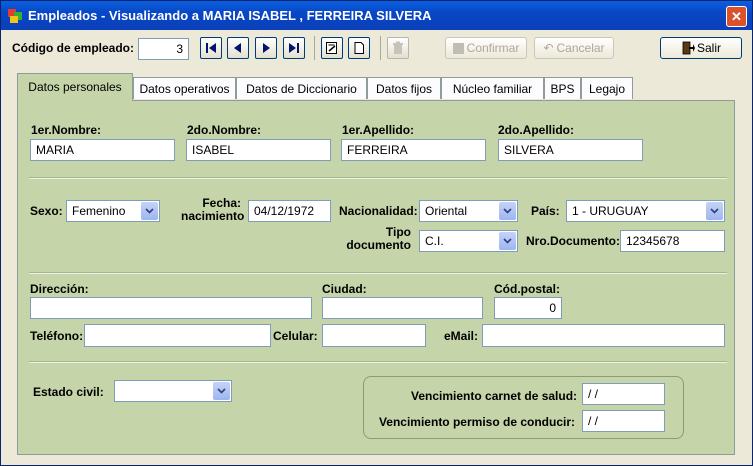  I want to click on sexo-select: Femenino, so click(113, 211).